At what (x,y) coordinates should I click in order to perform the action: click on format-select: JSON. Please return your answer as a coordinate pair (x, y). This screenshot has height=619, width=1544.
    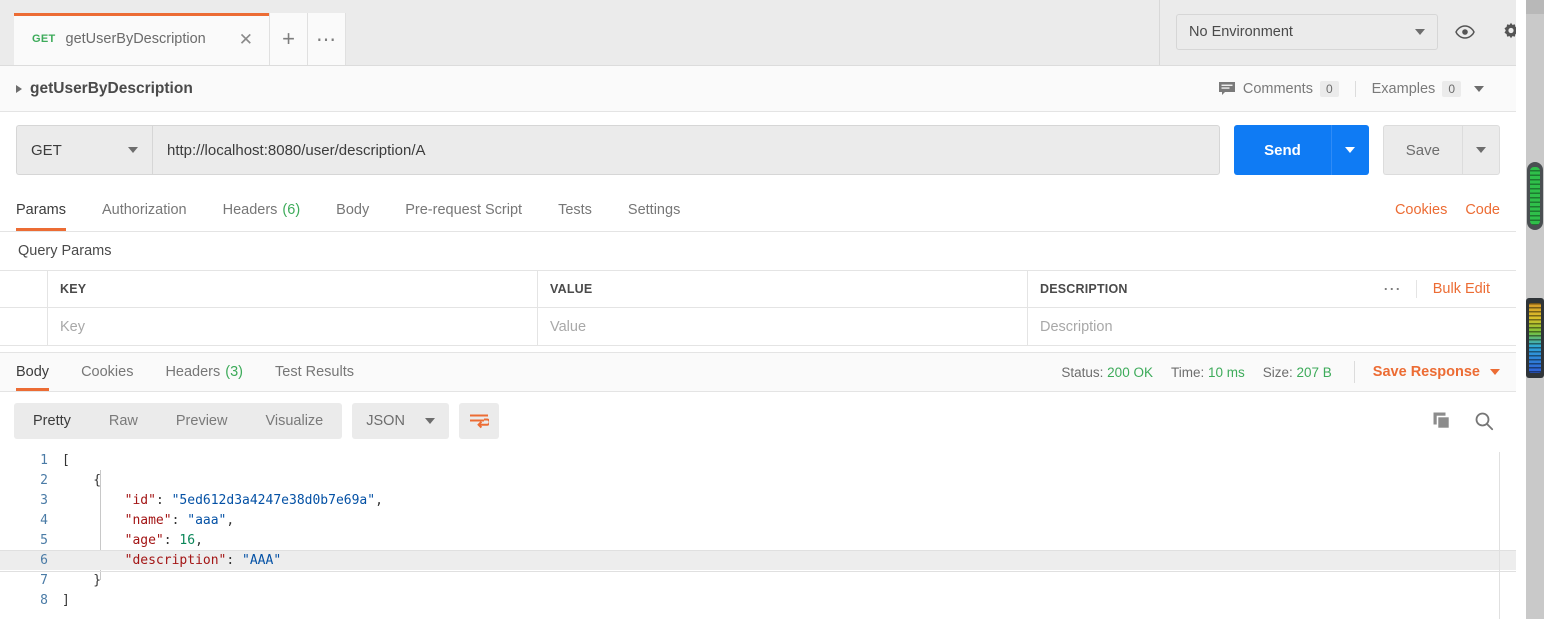
    Looking at the image, I should click on (400, 421).